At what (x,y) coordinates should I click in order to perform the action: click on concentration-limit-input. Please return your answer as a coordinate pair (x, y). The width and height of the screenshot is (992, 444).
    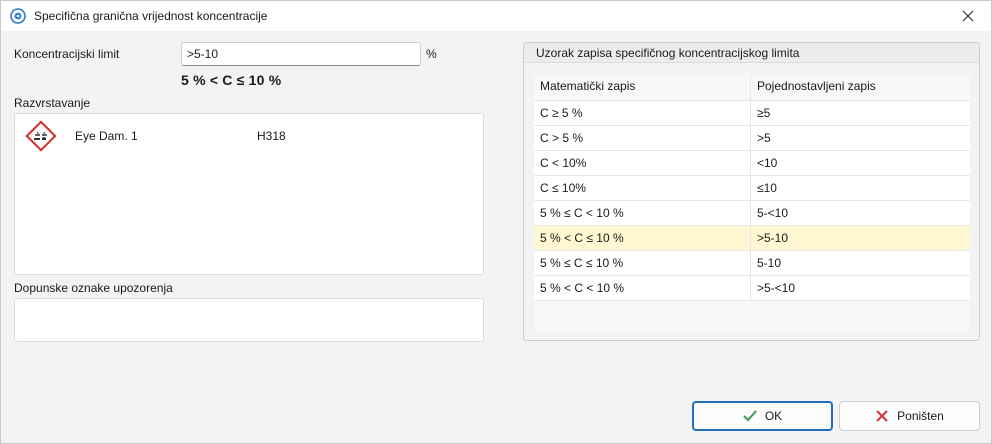
    Looking at the image, I should click on (301, 54).